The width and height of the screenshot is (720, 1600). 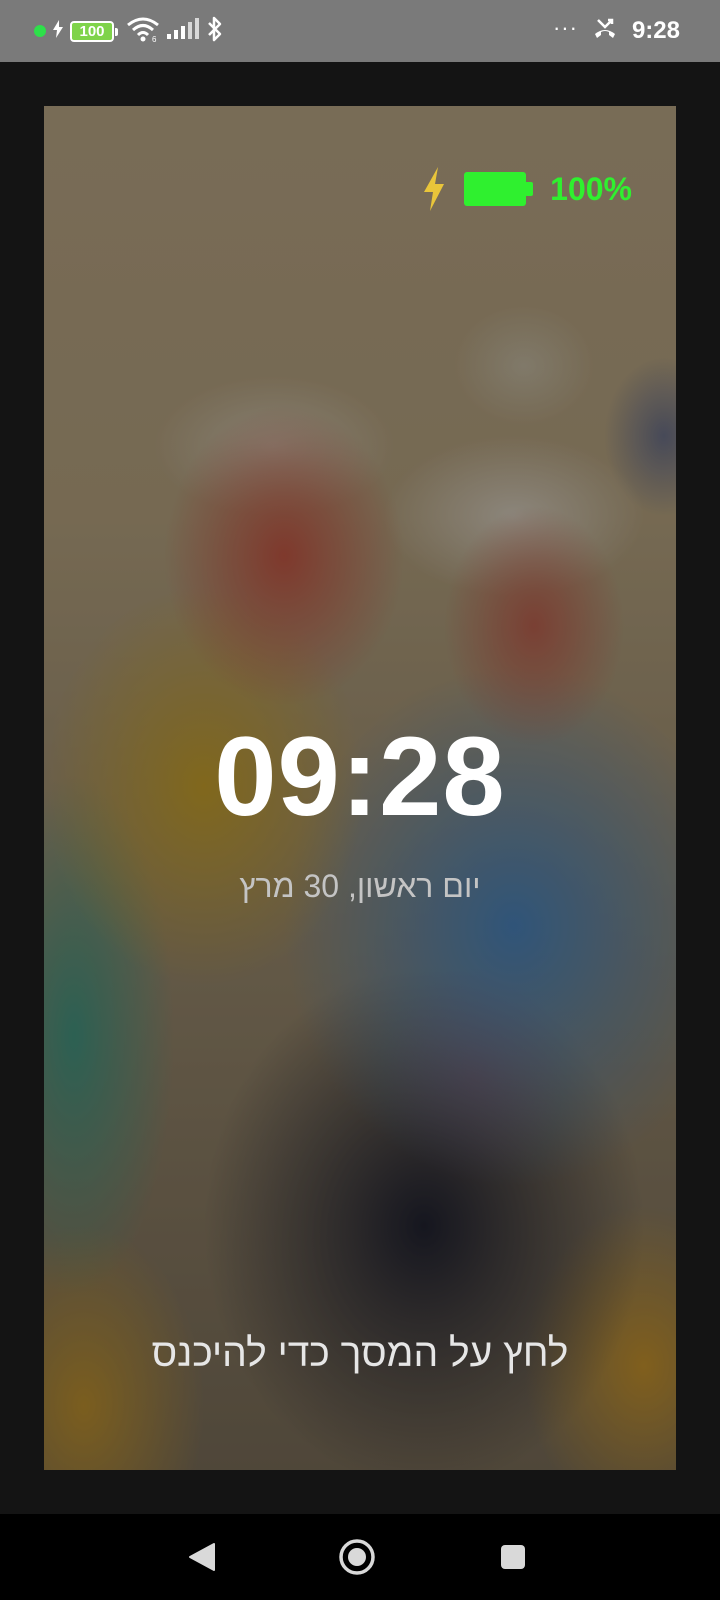 I want to click on status-left-icons: 100 6, so click(x=129, y=31).